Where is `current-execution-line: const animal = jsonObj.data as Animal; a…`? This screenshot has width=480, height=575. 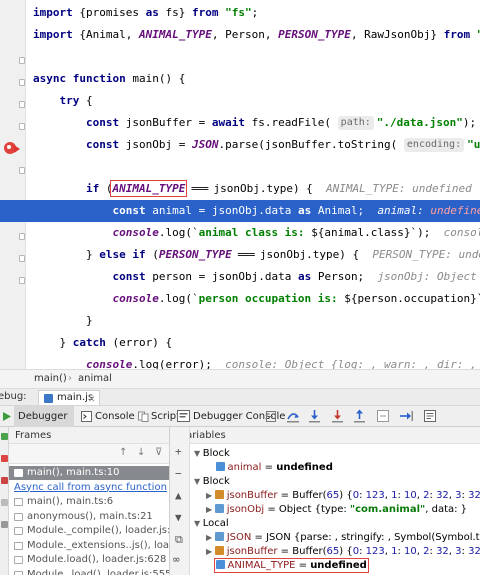 current-execution-line: const animal = jsonObj.data as Animal; a… is located at coordinates (240, 211).